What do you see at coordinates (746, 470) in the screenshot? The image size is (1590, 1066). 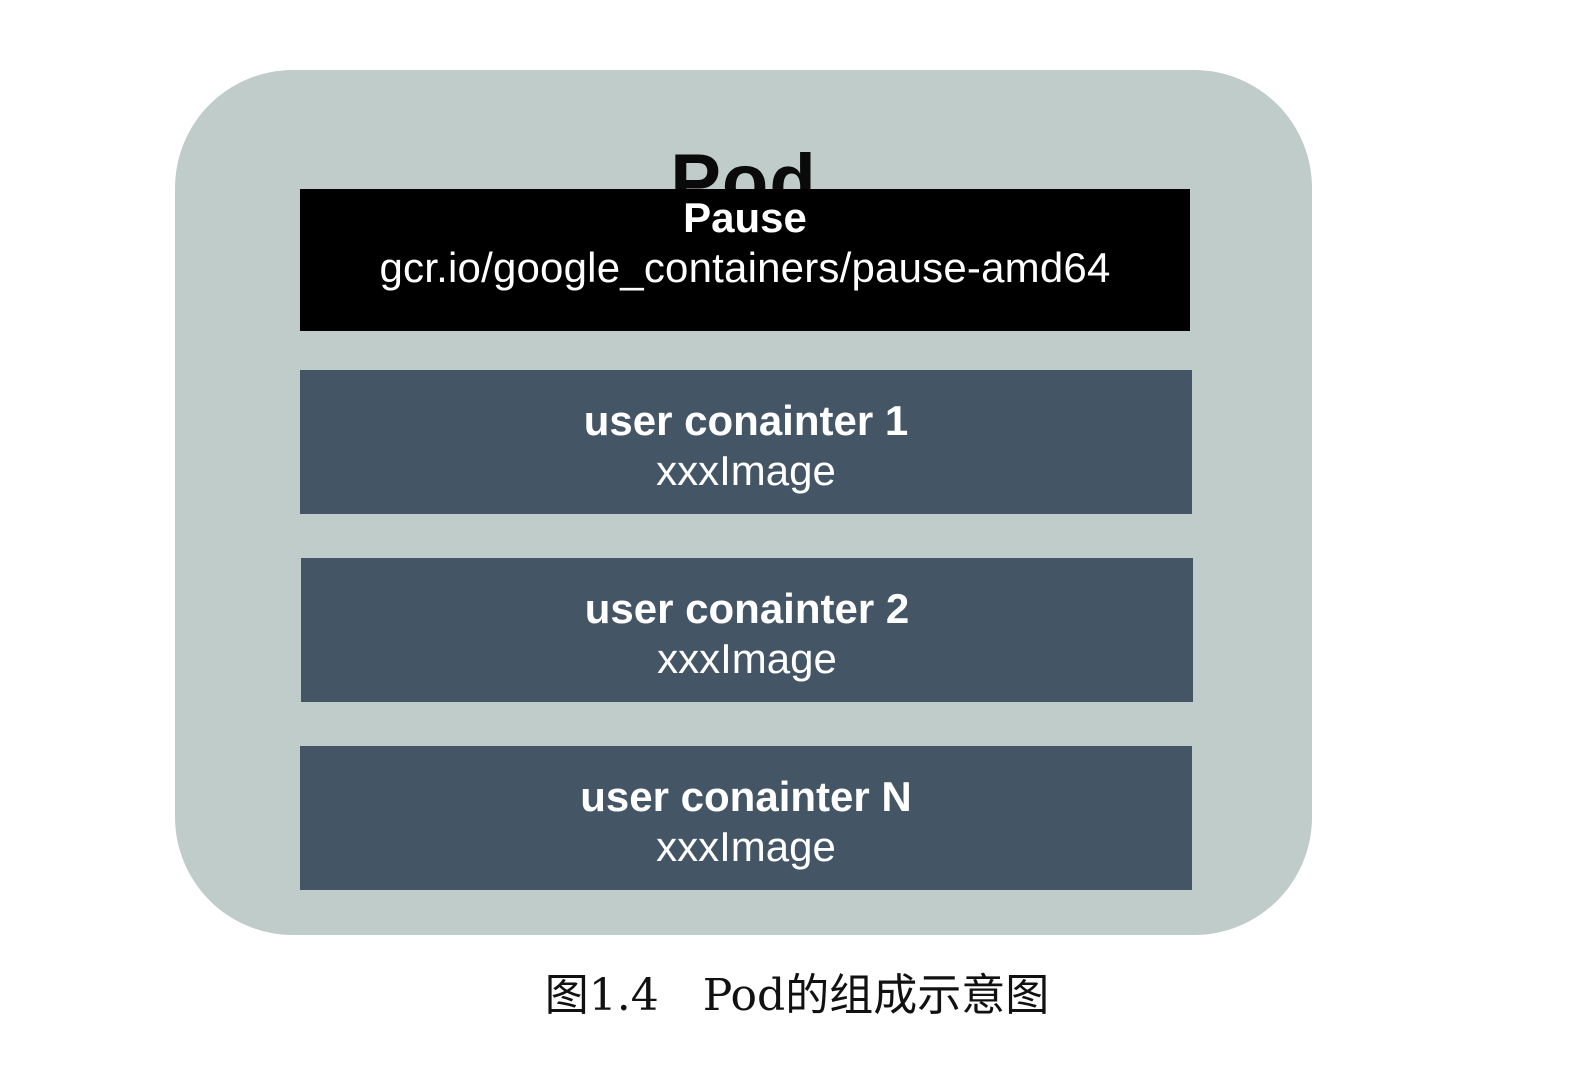 I see `user-container-1-image: xxxImage` at bounding box center [746, 470].